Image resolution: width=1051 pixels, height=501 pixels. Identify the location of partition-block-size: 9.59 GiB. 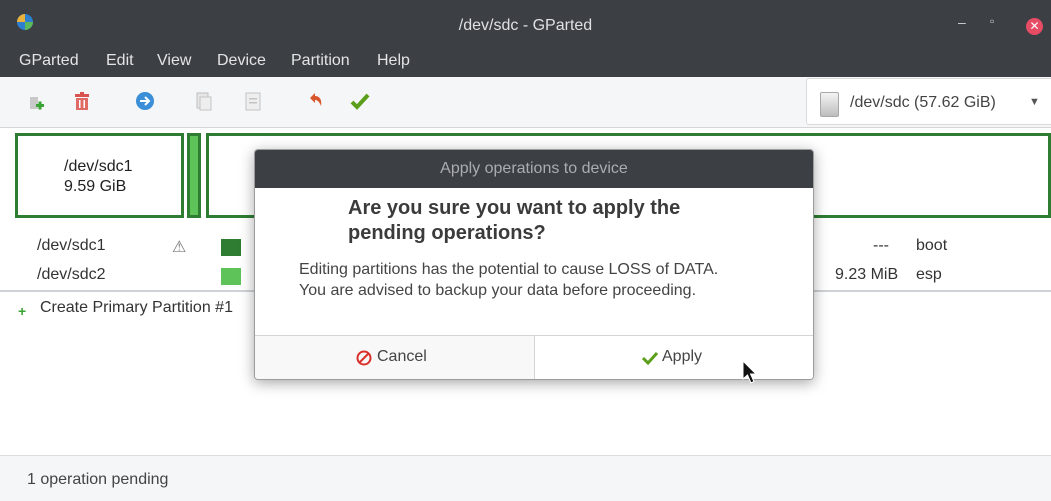
(95, 186).